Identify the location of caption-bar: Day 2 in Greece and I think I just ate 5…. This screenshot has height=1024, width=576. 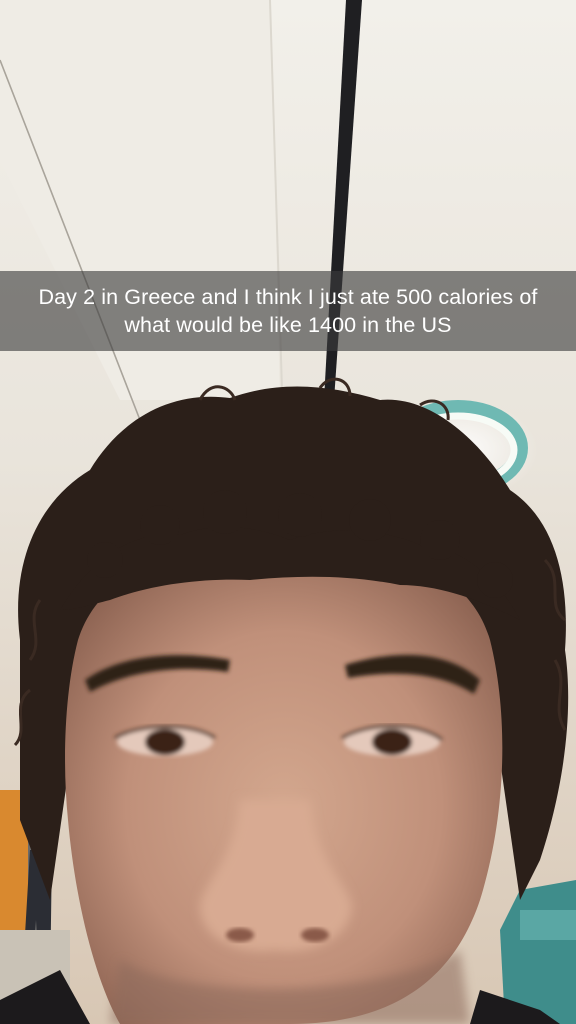
(288, 311).